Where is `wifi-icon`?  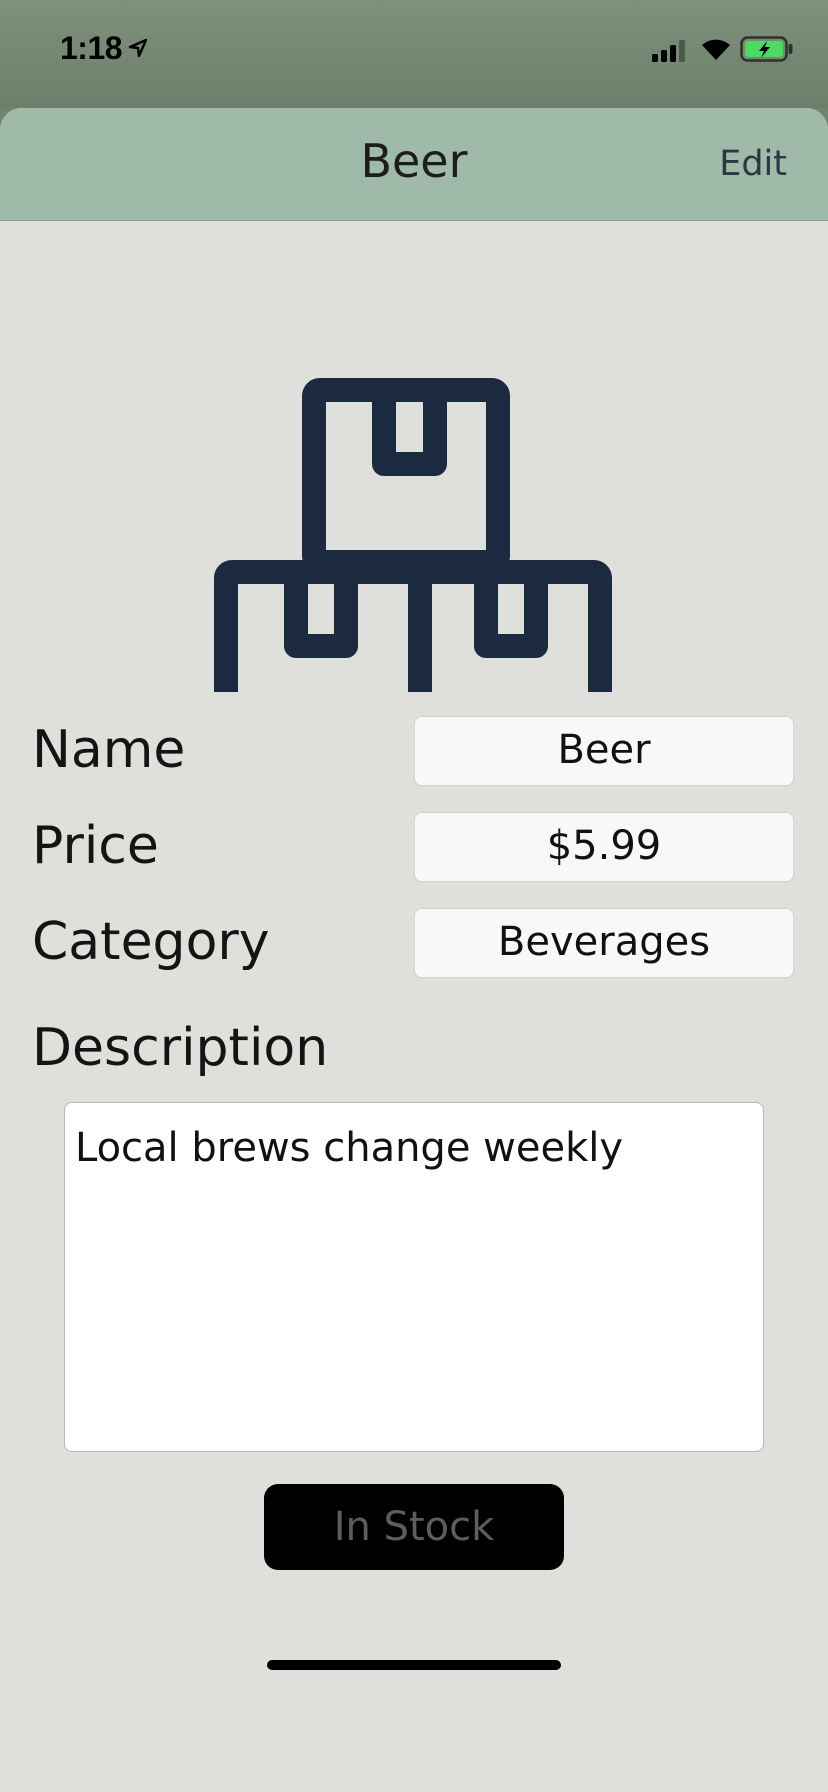
wifi-icon is located at coordinates (716, 51).